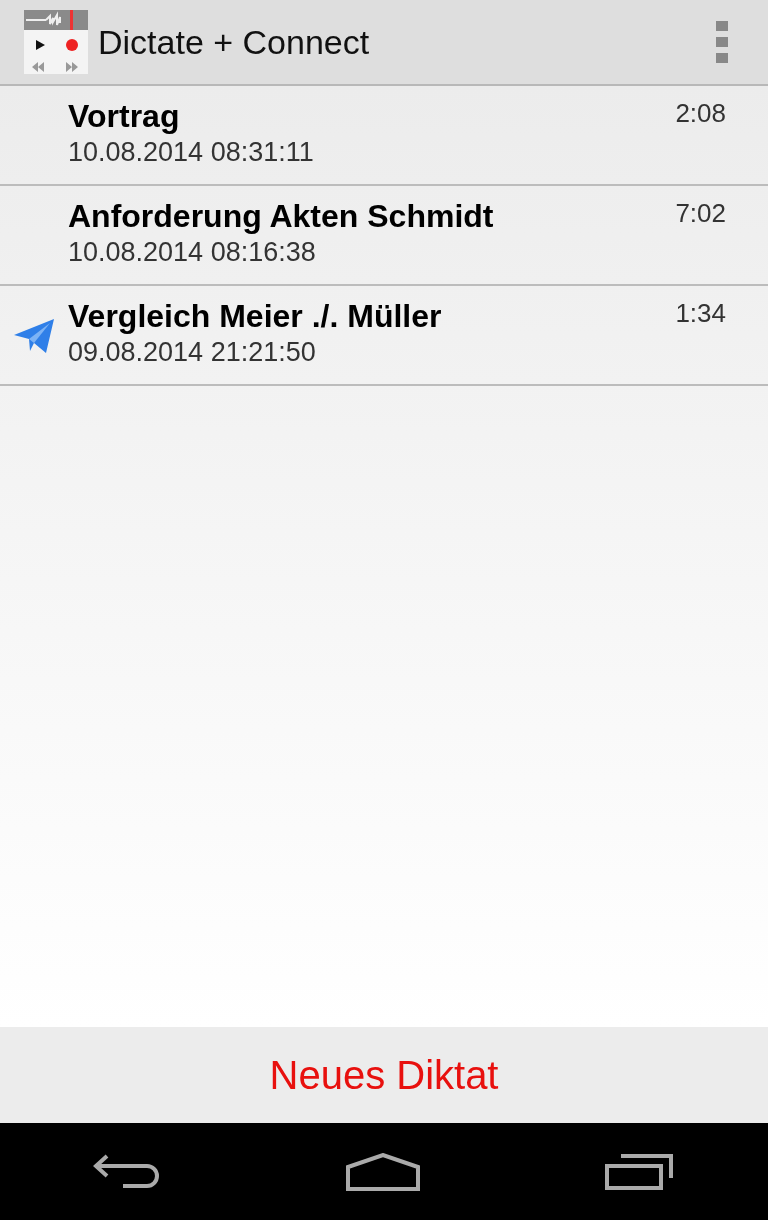 This screenshot has height=1220, width=768. What do you see at coordinates (384, 236) in the screenshot?
I see `dictation-row: Anforderung Akten Schmidt 10.08.2014 08:16:38 7:02` at bounding box center [384, 236].